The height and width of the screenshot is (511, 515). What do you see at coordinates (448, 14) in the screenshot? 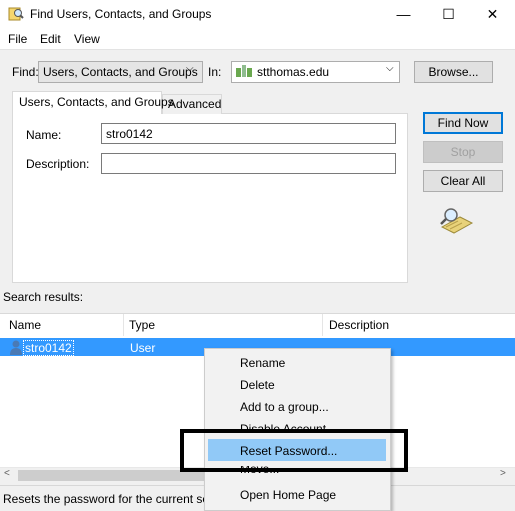
I see `maximize-button: ☐` at bounding box center [448, 14].